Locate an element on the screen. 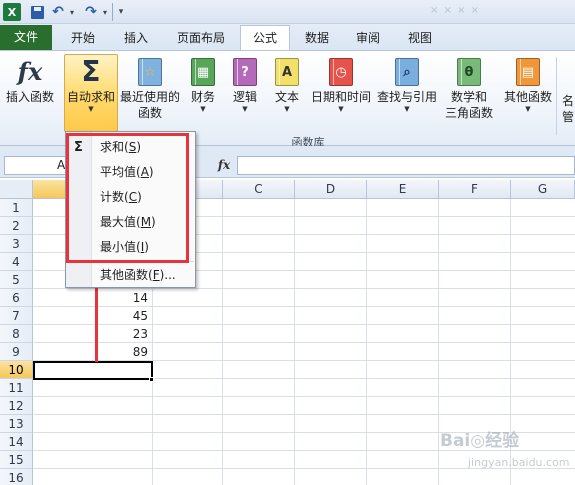 Image resolution: width=575 pixels, height=485 pixels. column-header-e: E is located at coordinates (403, 189).